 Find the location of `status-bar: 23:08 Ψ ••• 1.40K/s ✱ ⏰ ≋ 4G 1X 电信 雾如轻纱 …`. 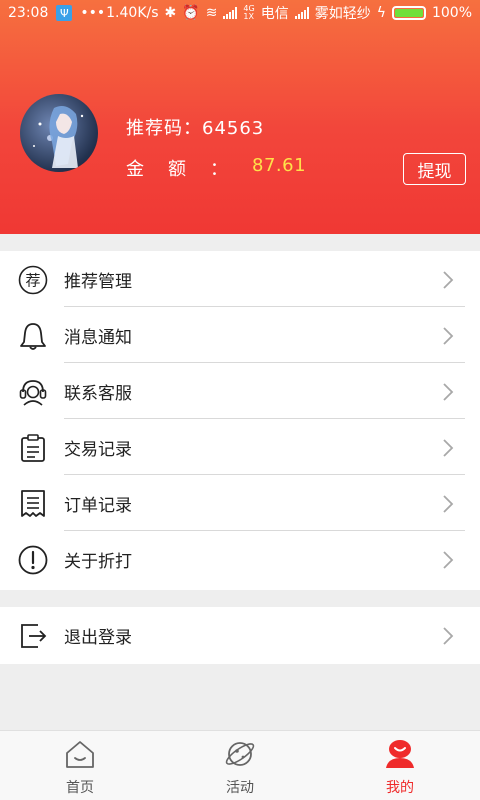

status-bar: 23:08 Ψ ••• 1.40K/s ✱ ⏰ ≋ 4G 1X 电信 雾如轻纱 … is located at coordinates (240, 13).